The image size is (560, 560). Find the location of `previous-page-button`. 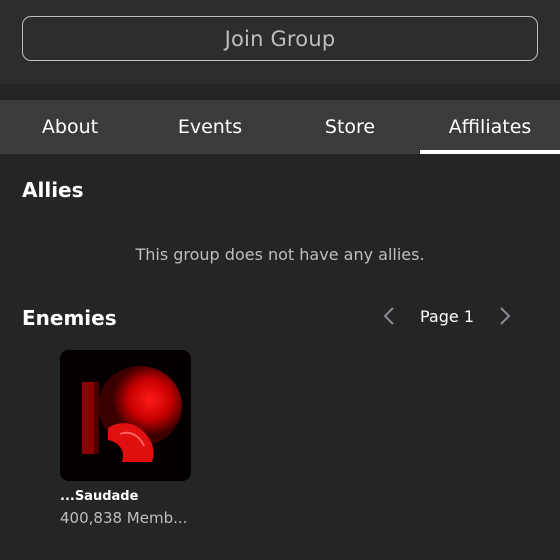

previous-page-button is located at coordinates (389, 316).